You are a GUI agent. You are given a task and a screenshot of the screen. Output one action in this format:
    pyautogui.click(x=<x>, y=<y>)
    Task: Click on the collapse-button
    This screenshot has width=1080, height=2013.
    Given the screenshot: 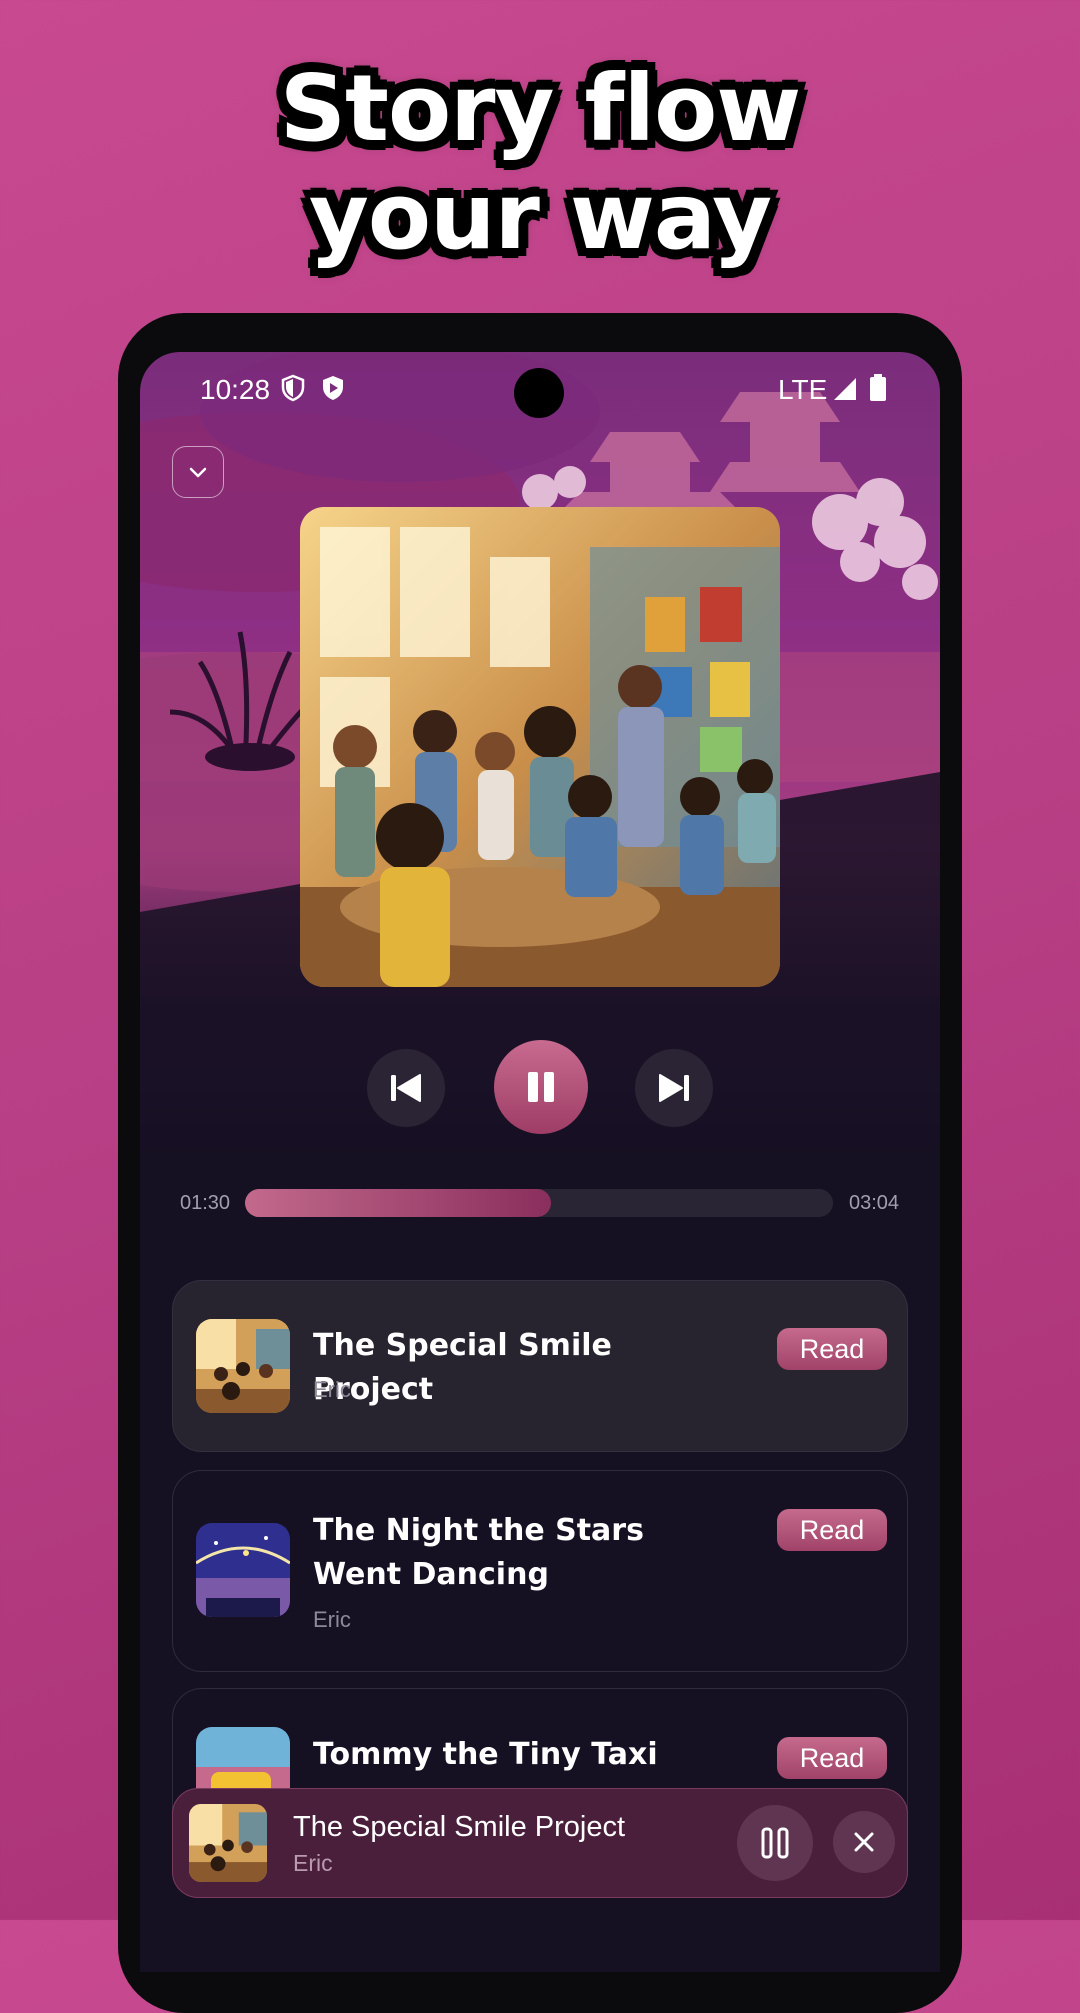 What is the action you would take?
    pyautogui.click(x=198, y=472)
    